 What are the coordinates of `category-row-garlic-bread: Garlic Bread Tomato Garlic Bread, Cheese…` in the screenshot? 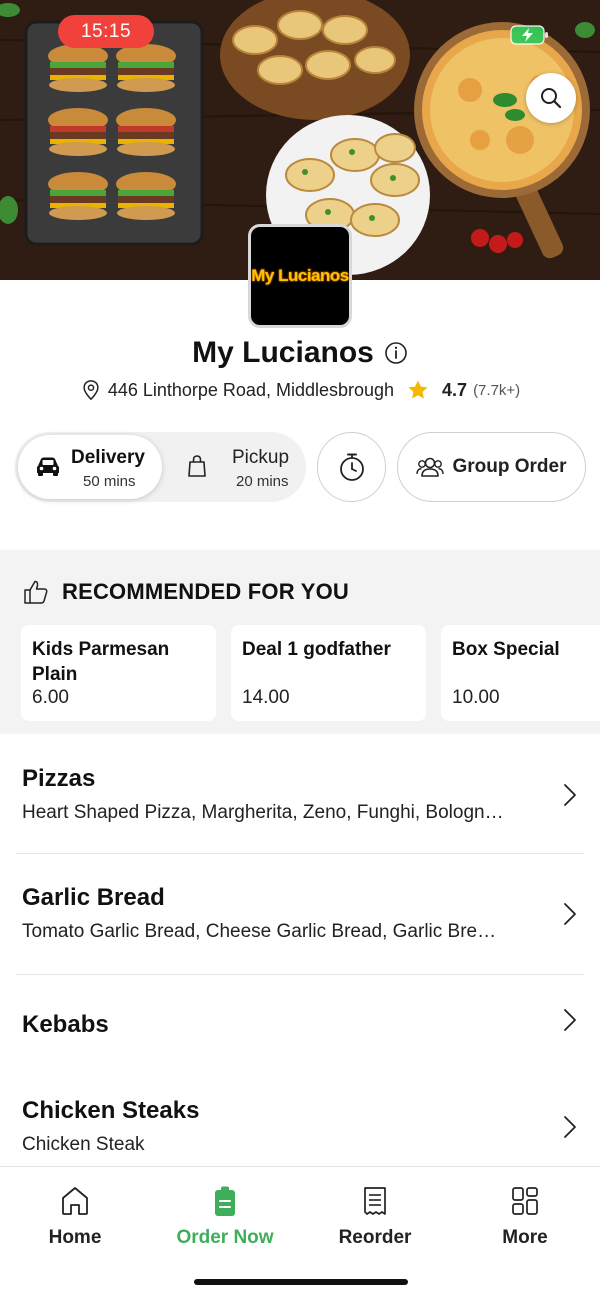 It's located at (300, 914).